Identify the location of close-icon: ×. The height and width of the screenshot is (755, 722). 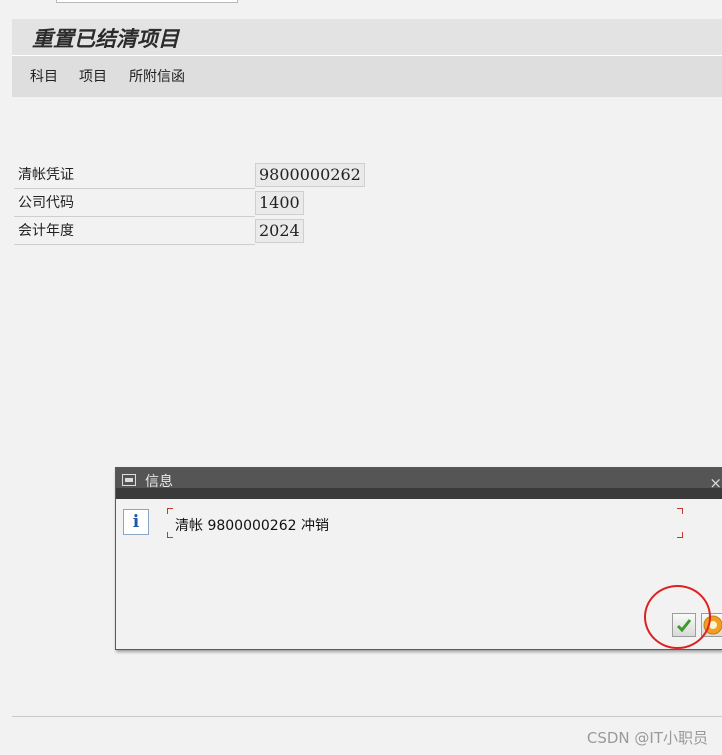
(715, 483).